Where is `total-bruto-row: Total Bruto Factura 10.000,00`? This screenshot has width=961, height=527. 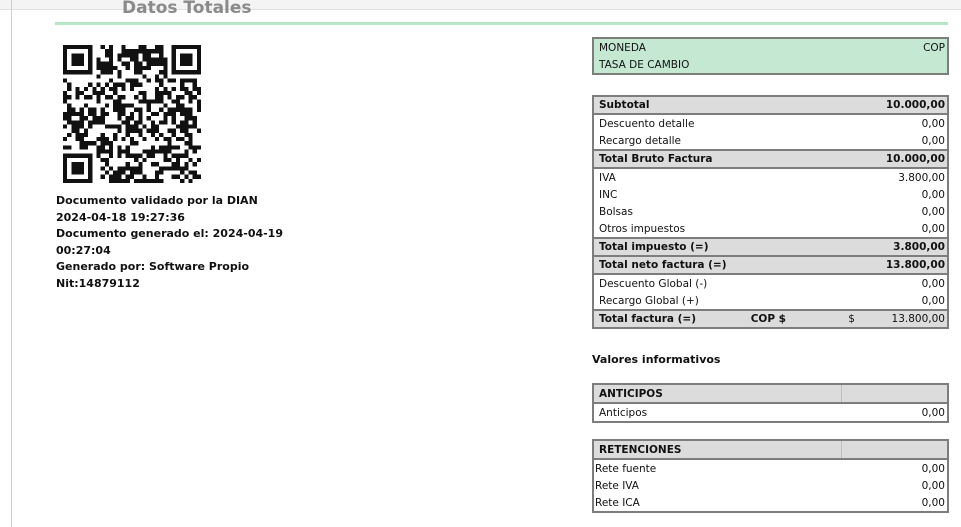
total-bruto-row: Total Bruto Factura 10.000,00 is located at coordinates (770, 159).